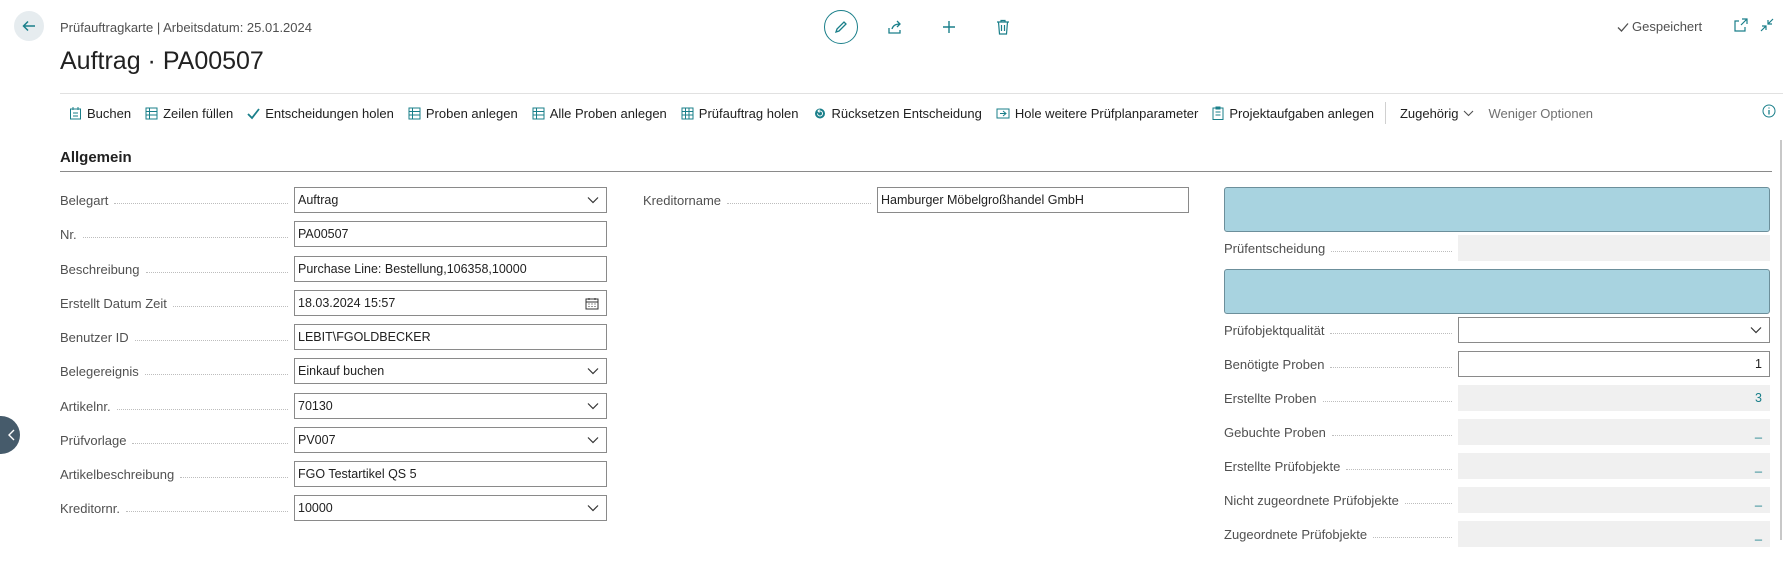 This screenshot has height=576, width=1783. What do you see at coordinates (1429, 113) in the screenshot?
I see `related-label: Zugehörig` at bounding box center [1429, 113].